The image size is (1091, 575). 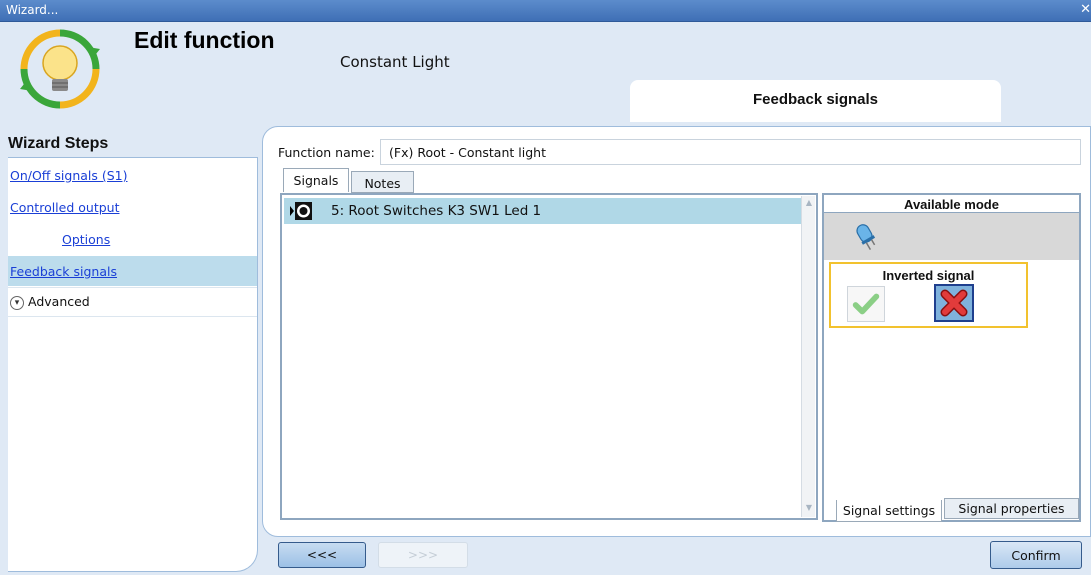 I want to click on list-item: 5: Root Switches K3 SW1 Led 1, so click(x=542, y=211).